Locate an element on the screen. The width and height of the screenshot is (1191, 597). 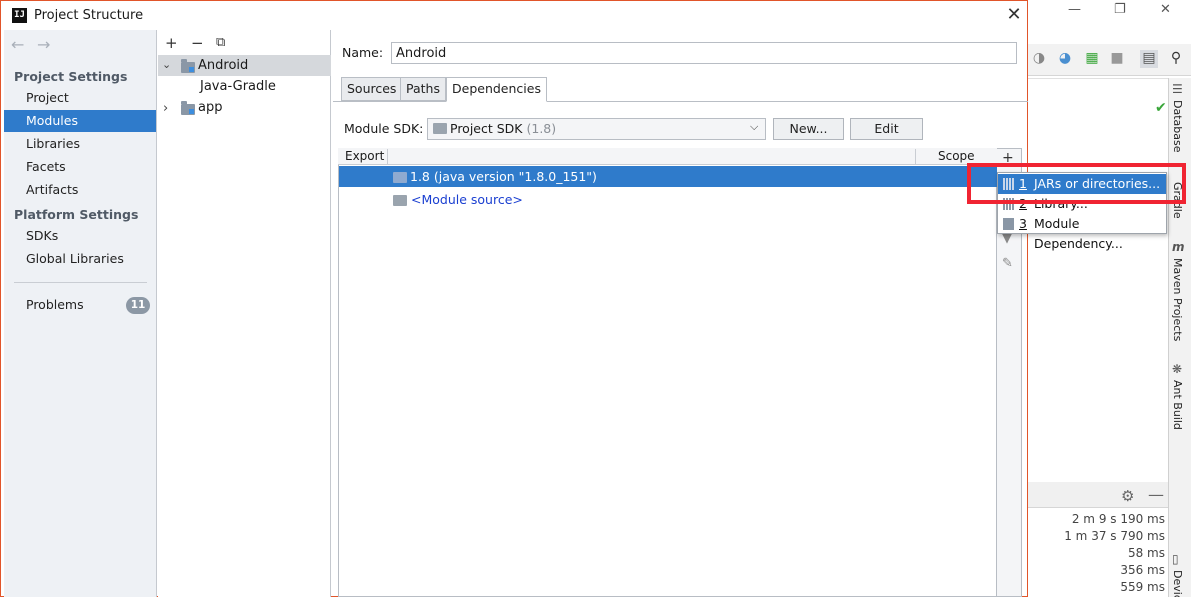
build-panel-header is located at coordinates (1098, 495).